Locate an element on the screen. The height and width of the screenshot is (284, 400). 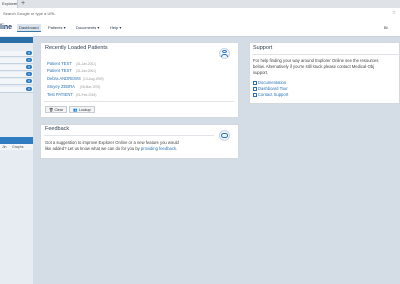
patient-link: Smyey ZEBRA is located at coordinates (61, 86).